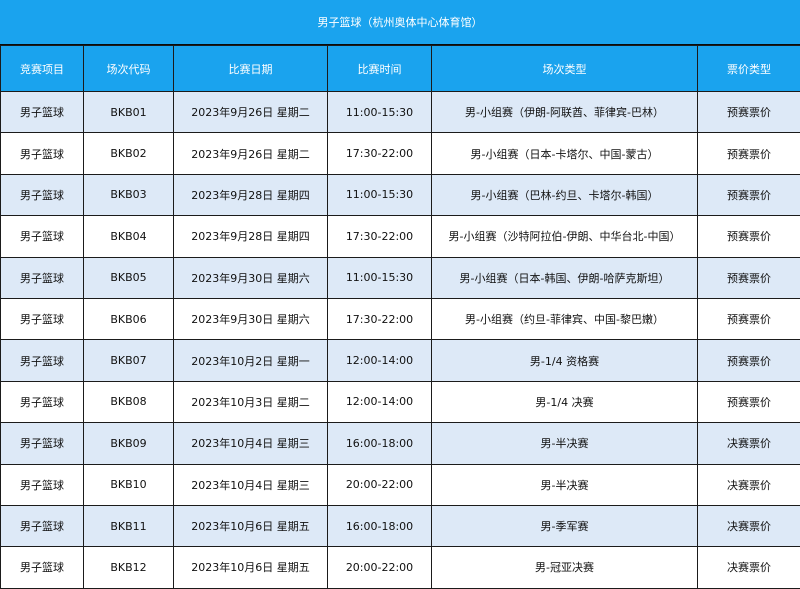  What do you see at coordinates (42, 68) in the screenshot?
I see `col-header-event: 竞赛项目` at bounding box center [42, 68].